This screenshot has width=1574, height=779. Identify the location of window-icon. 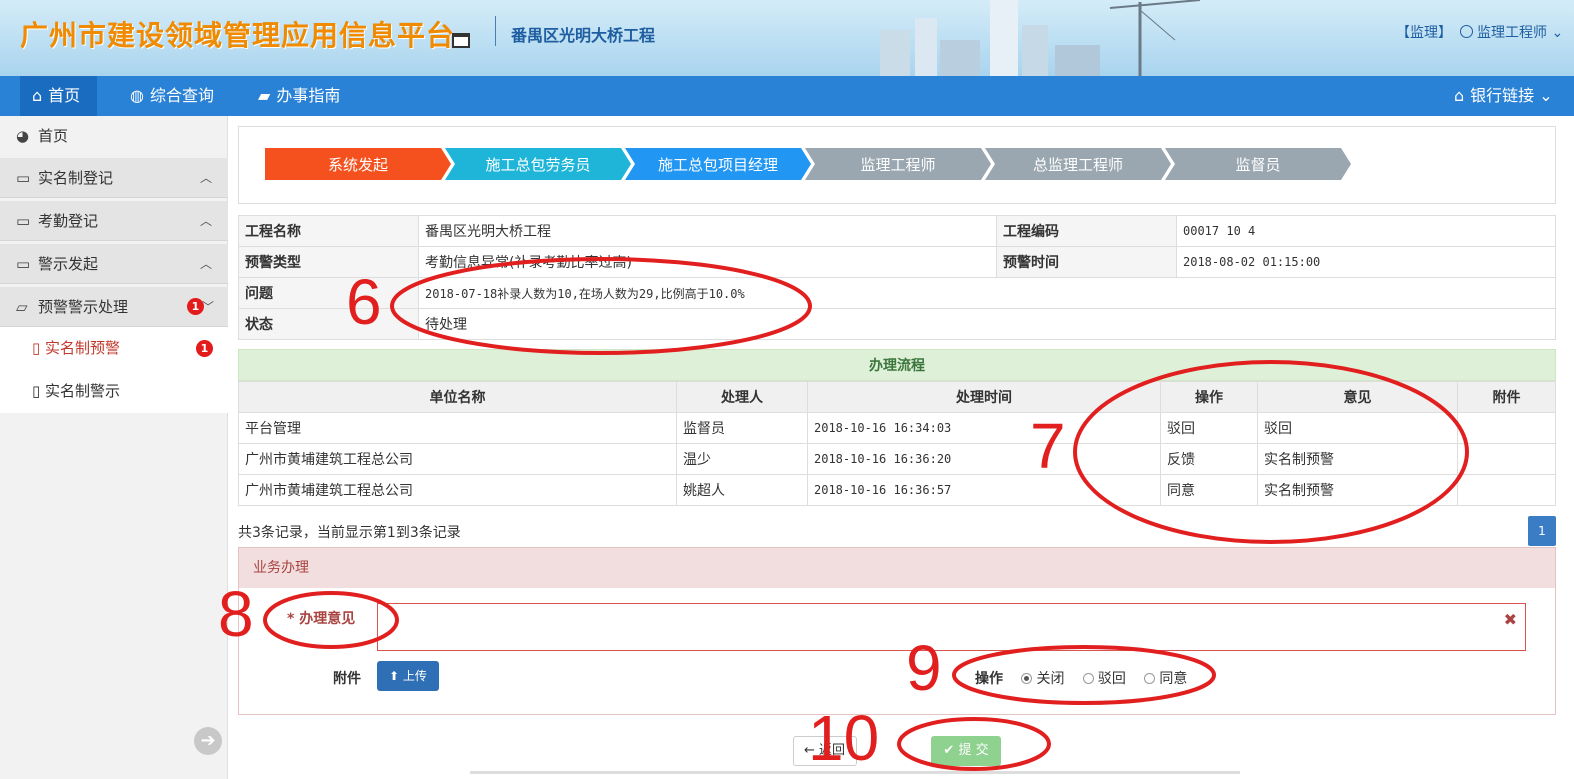
(461, 40).